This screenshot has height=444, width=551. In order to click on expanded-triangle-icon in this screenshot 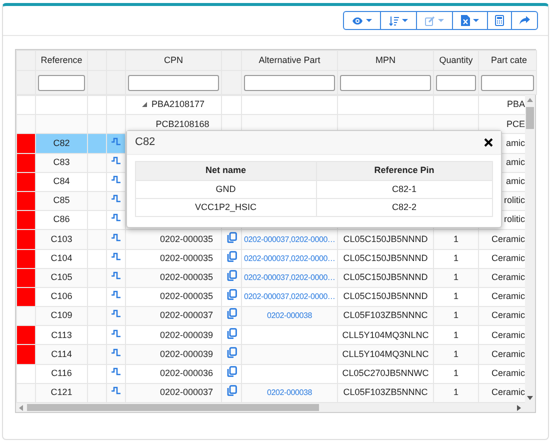, I will do `click(145, 105)`.